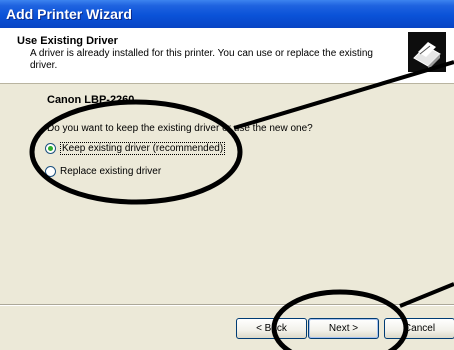 The width and height of the screenshot is (454, 350). Describe the element at coordinates (343, 328) in the screenshot. I see `next-button: Next >` at that location.